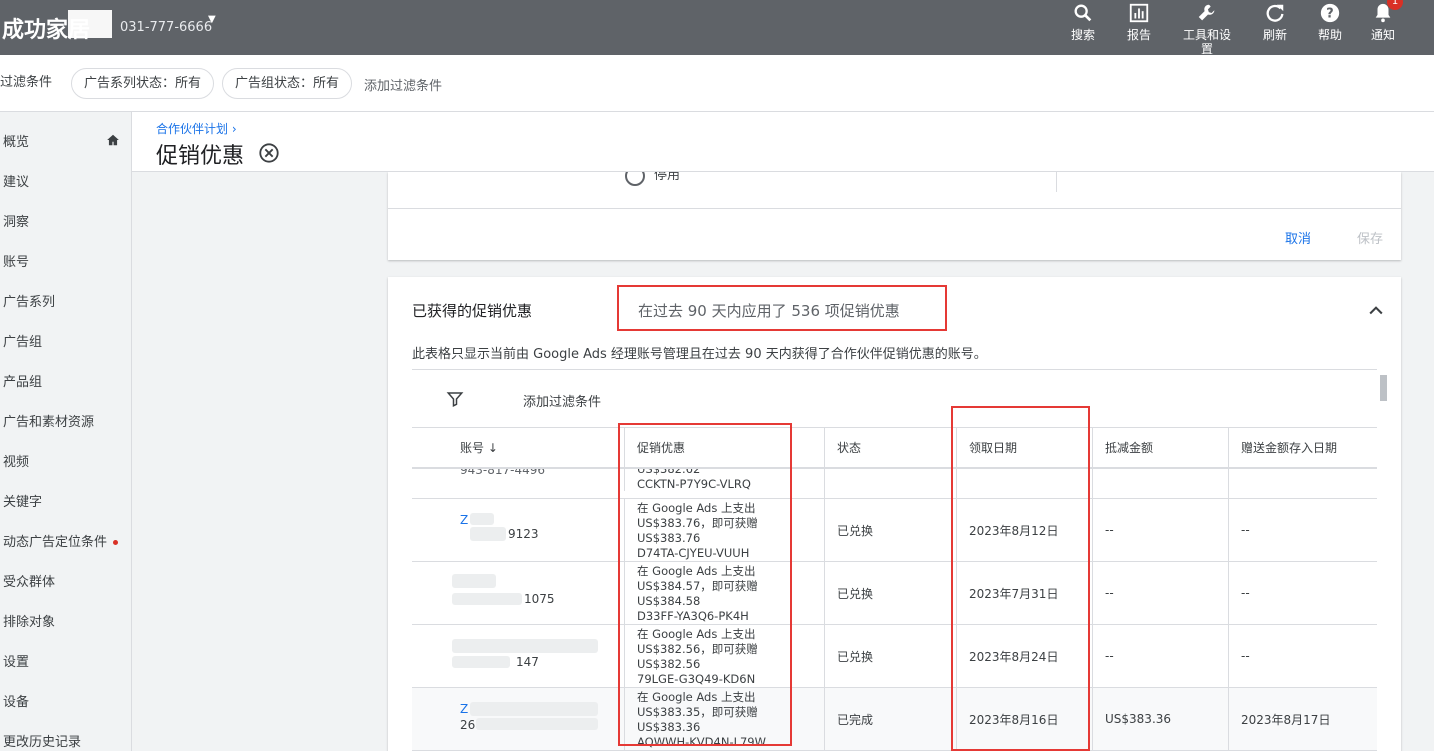 The image size is (1434, 751). I want to click on account-dropdown-icon: ▼, so click(212, 19).